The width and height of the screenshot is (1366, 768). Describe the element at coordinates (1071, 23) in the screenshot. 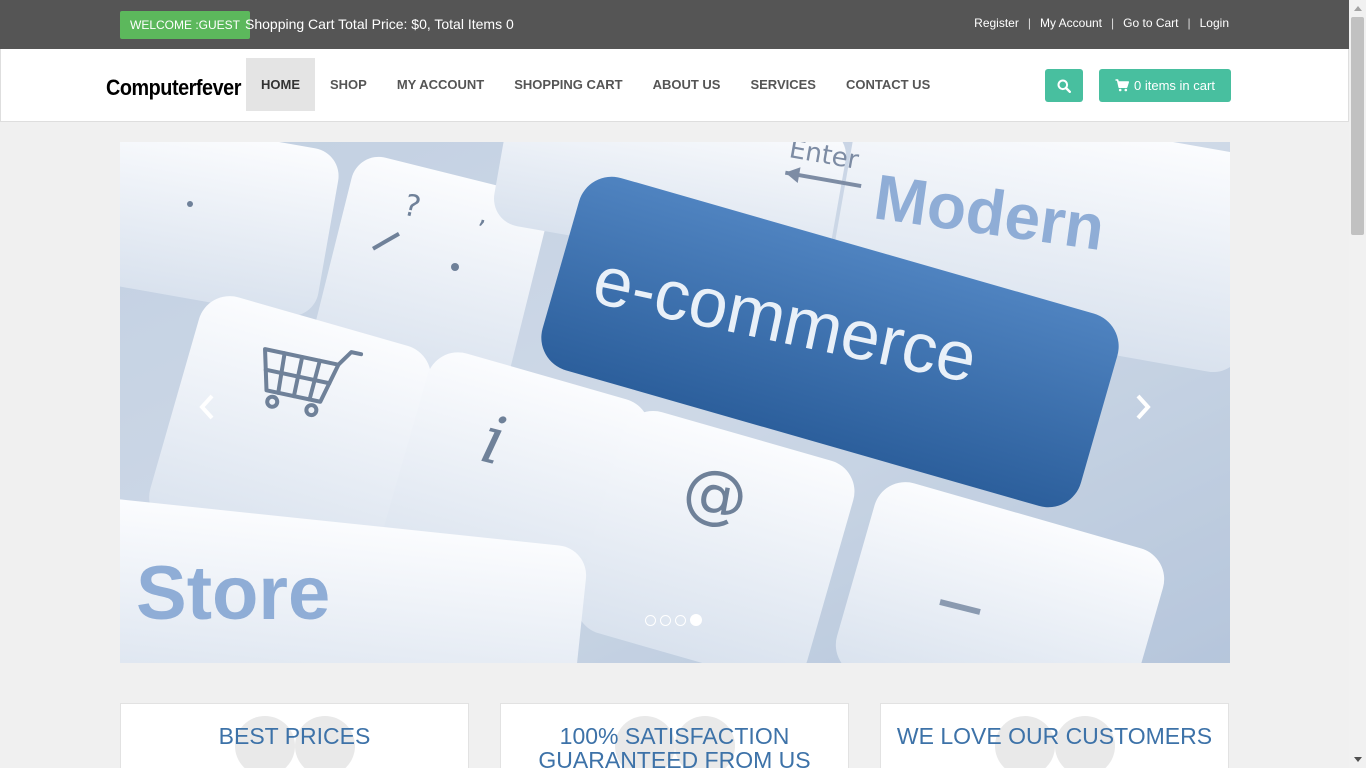

I see `my-account-link: My Account` at that location.